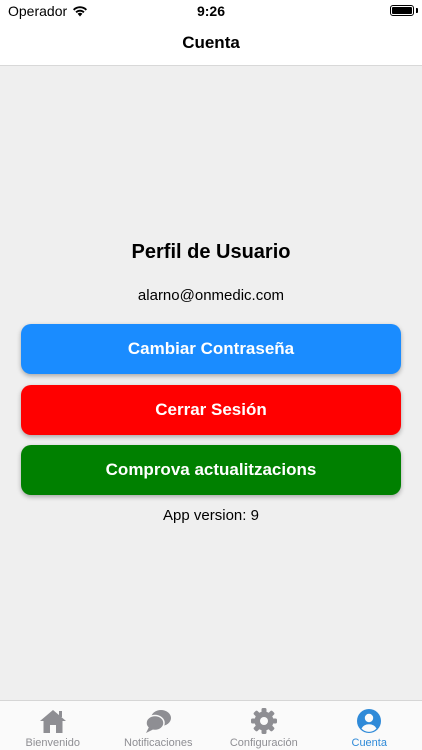 This screenshot has height=750, width=422. I want to click on profile-title: Perfil de Usuario, so click(211, 252).